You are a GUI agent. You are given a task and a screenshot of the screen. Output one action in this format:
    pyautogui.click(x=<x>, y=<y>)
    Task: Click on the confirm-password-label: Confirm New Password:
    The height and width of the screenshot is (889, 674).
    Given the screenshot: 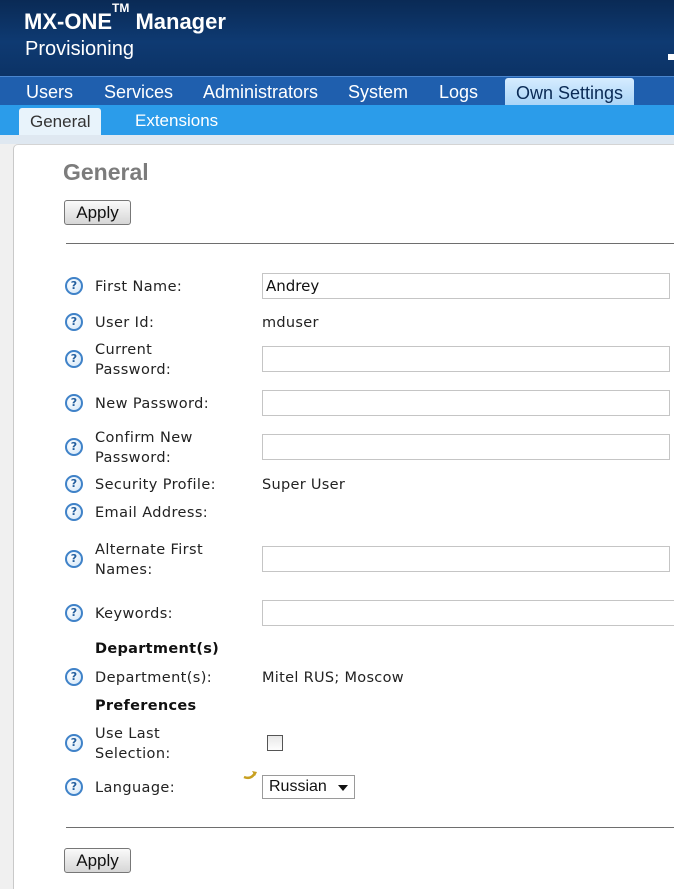 What is the action you would take?
    pyautogui.click(x=144, y=448)
    